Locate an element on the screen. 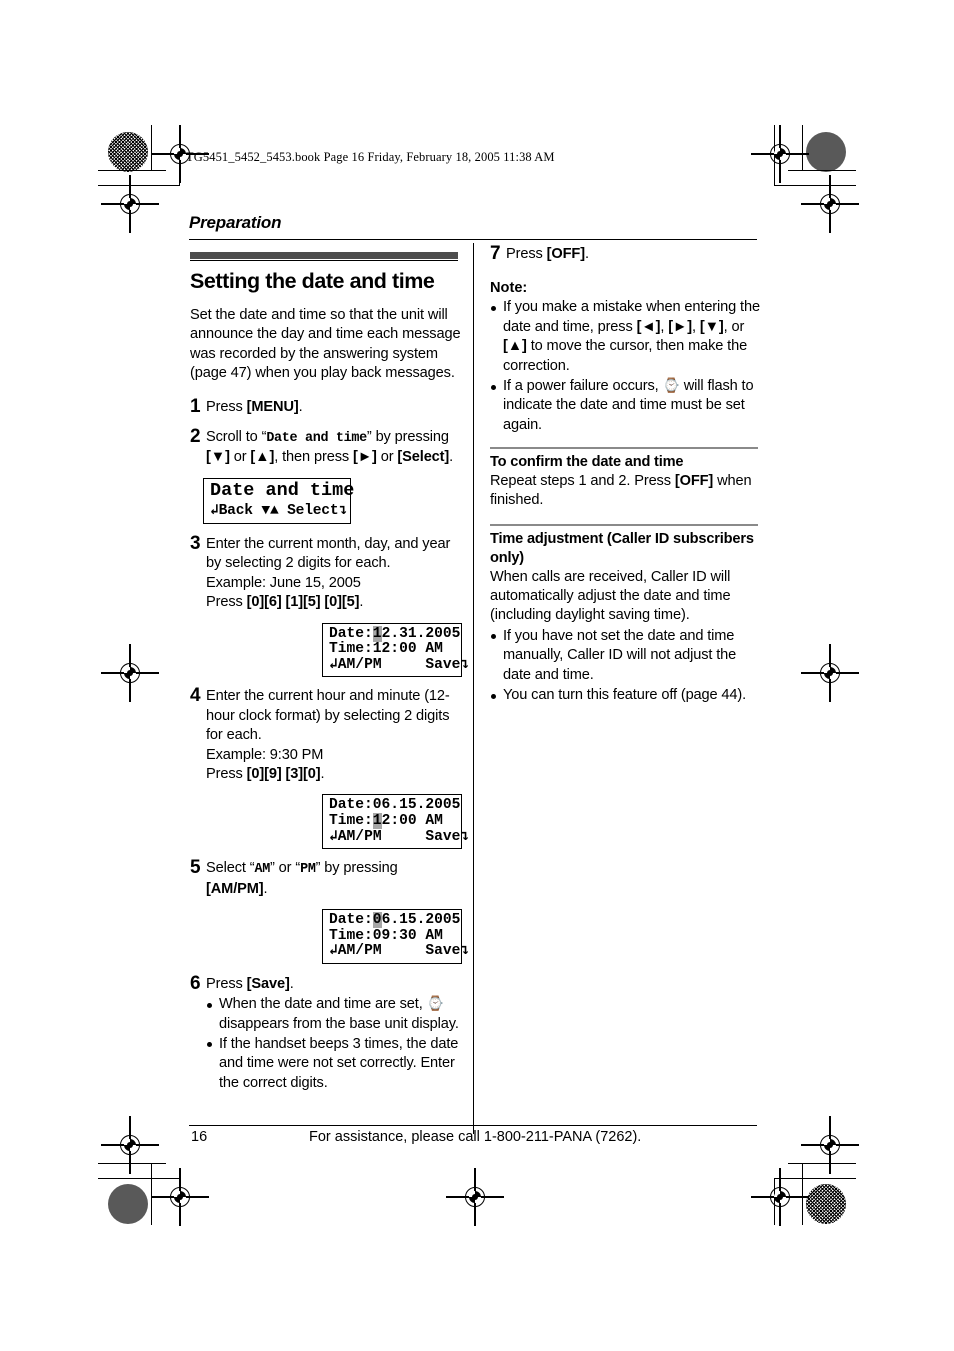 The height and width of the screenshot is (1351, 954). step-2-text-2: ” by pressing is located at coordinates (407, 437).